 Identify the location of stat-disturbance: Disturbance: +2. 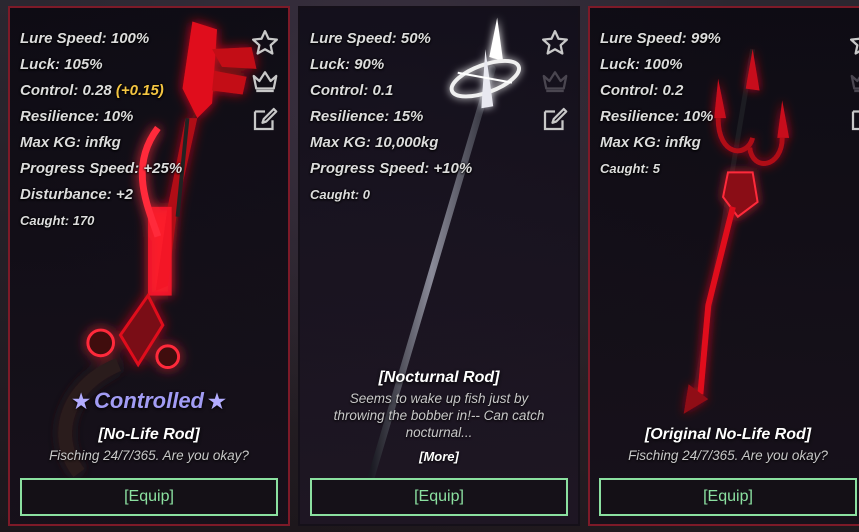
(76, 194).